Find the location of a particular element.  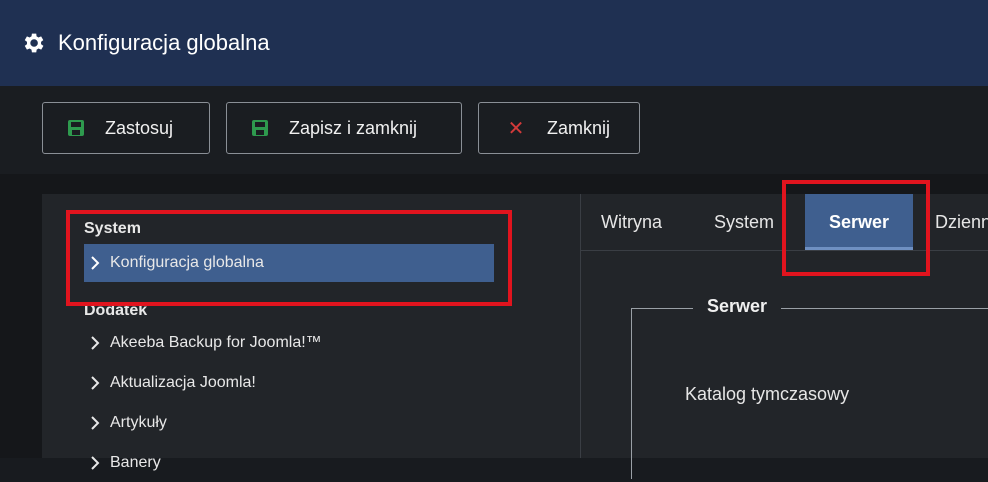

highlight-box-server-tab is located at coordinates (856, 228).